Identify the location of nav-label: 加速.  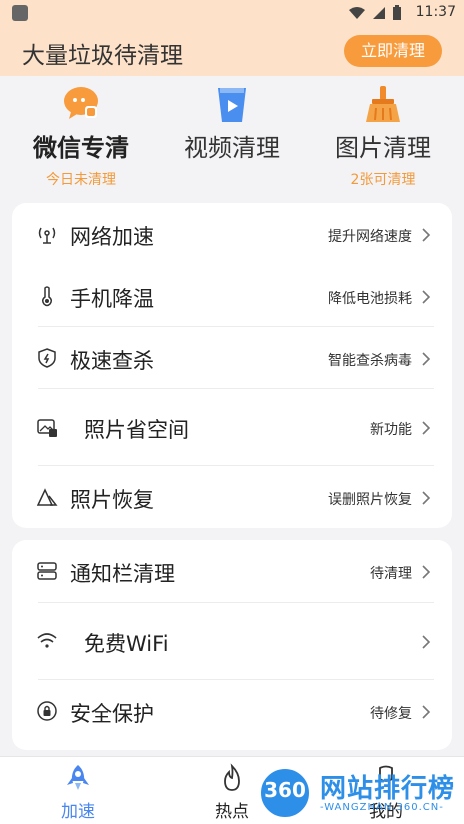
(78, 812).